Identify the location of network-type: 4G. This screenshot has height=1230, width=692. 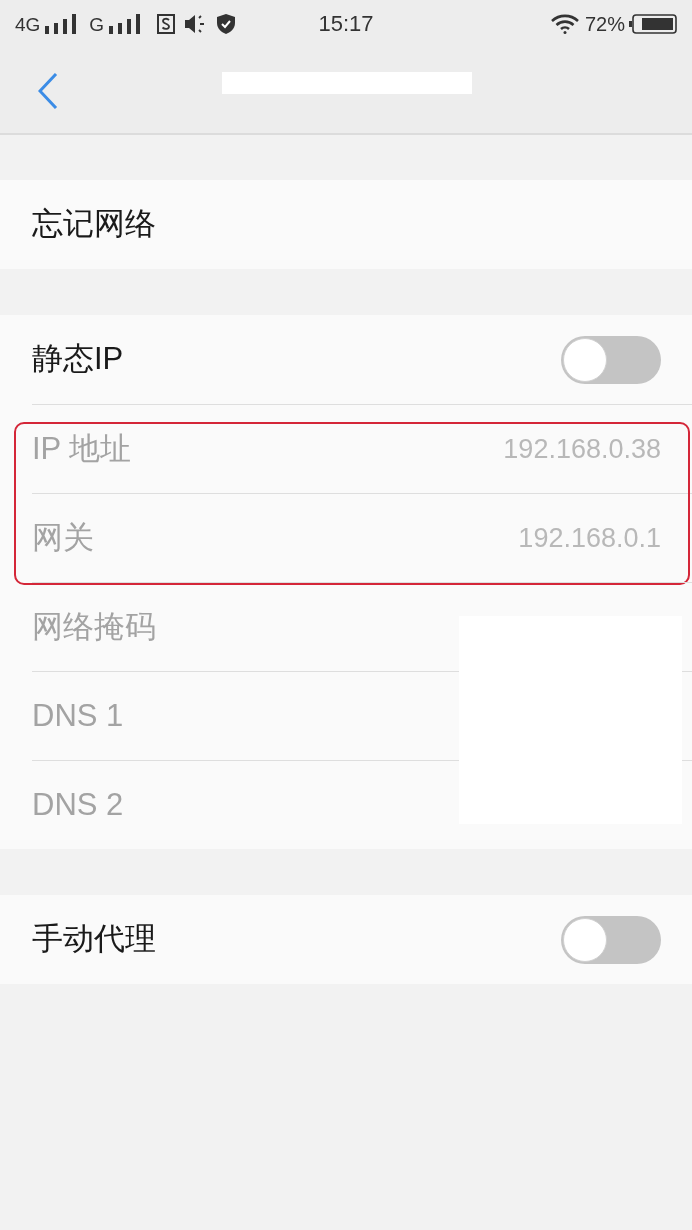
(28, 24).